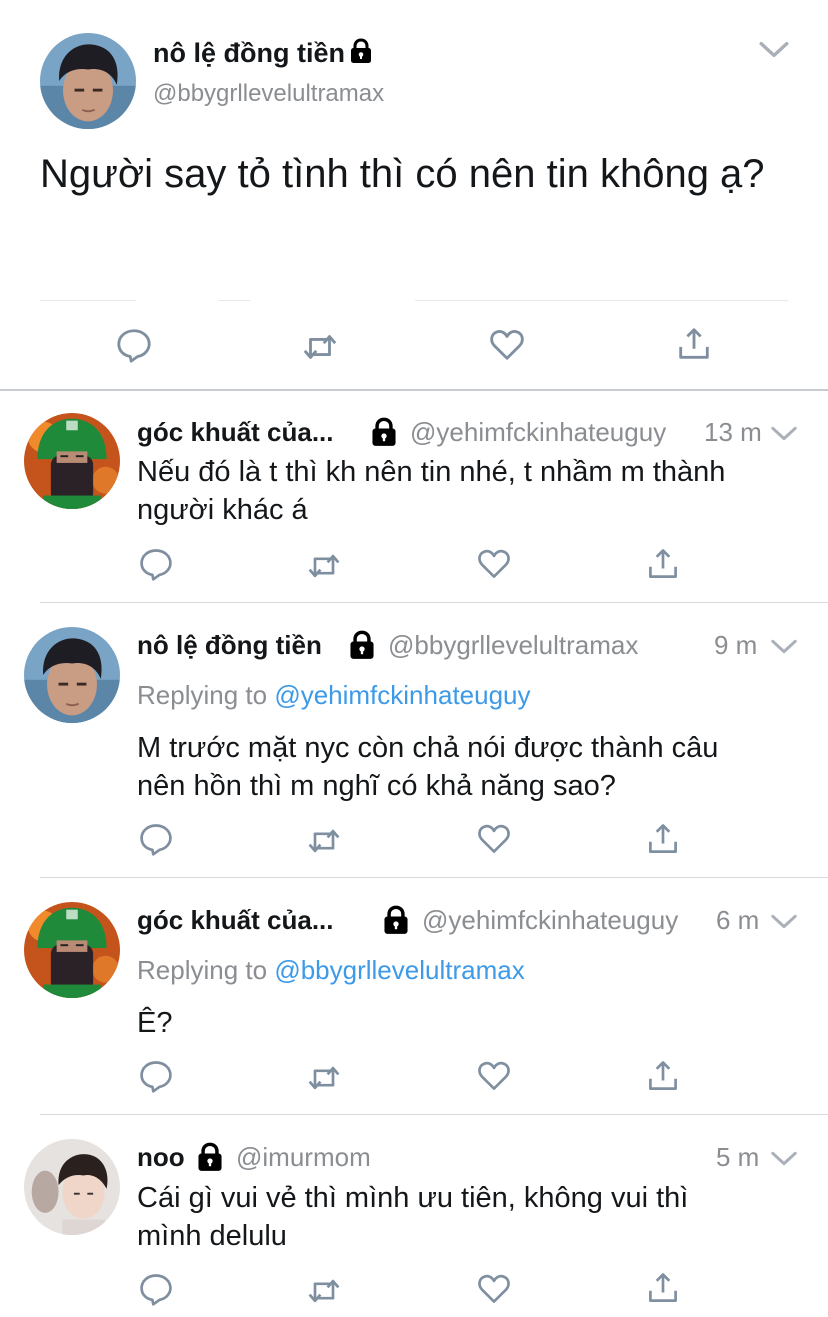 This screenshot has width=828, height=1317. Describe the element at coordinates (155, 1023) in the screenshot. I see `reply-text-line: Ê?` at that location.